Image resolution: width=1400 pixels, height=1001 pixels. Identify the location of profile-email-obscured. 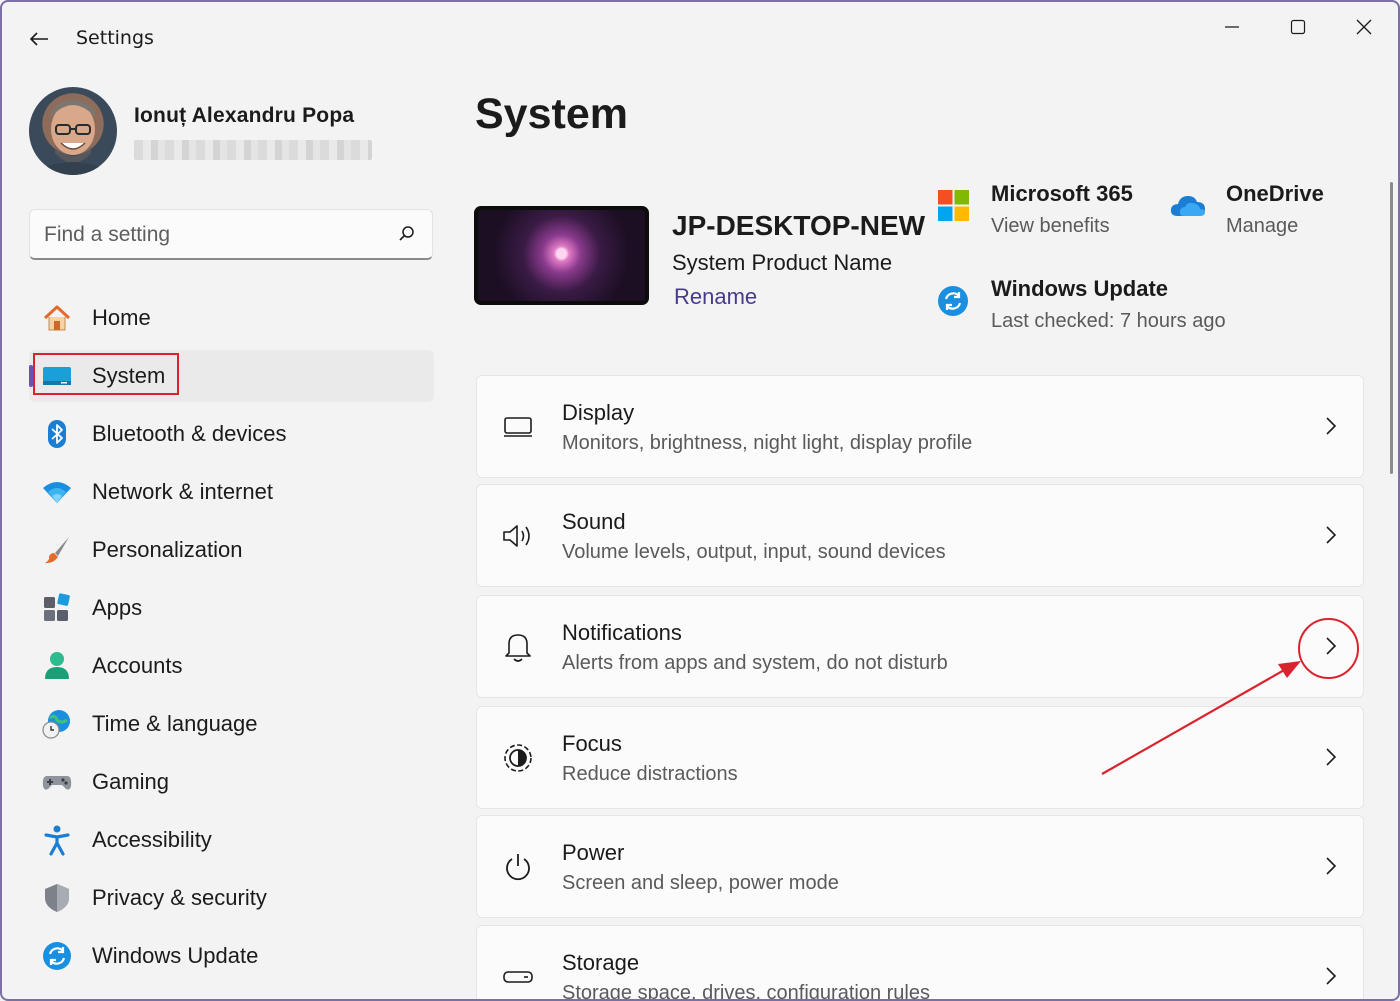
(253, 150).